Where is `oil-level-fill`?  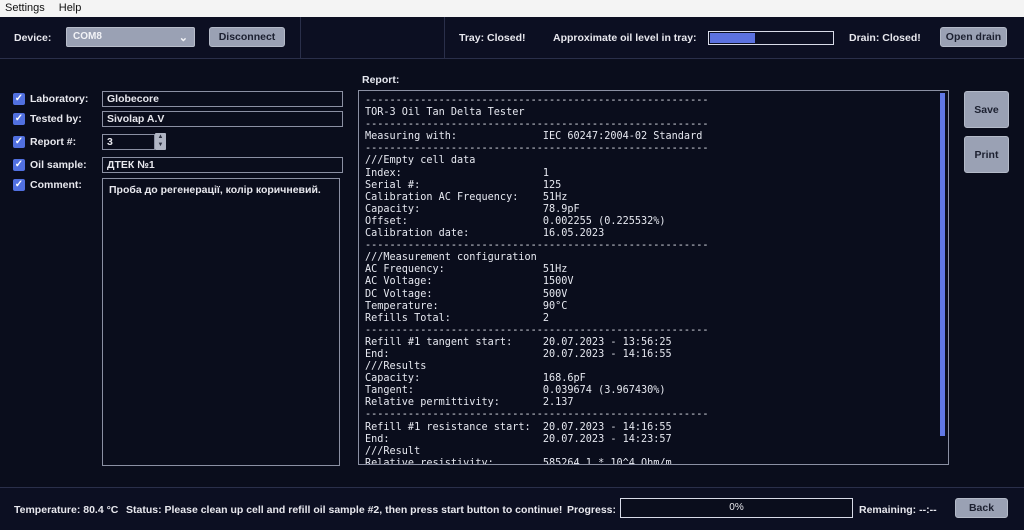 oil-level-fill is located at coordinates (732, 38).